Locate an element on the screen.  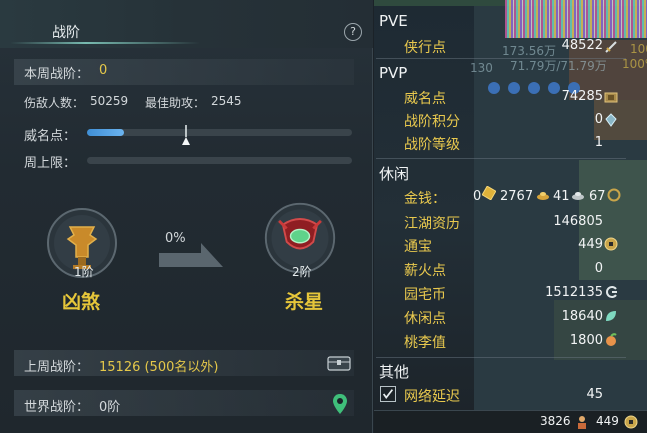
pve-section-title: PVE is located at coordinates (393, 21).